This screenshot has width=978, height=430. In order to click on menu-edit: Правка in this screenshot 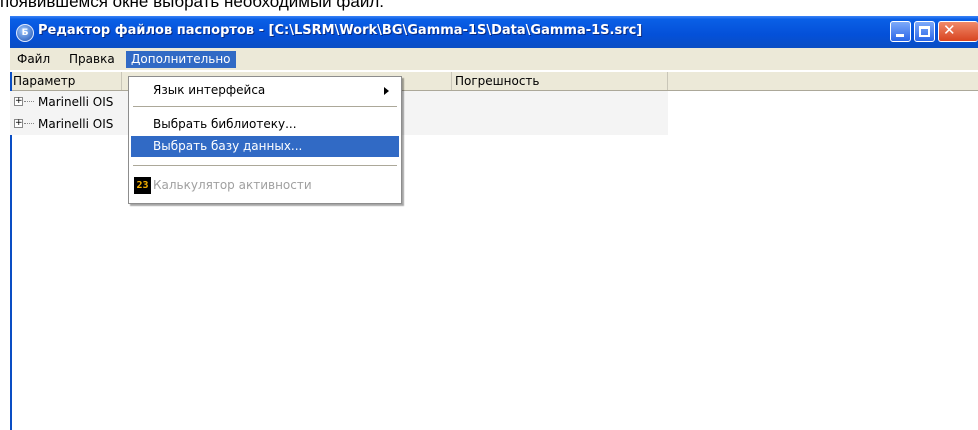, I will do `click(92, 59)`.